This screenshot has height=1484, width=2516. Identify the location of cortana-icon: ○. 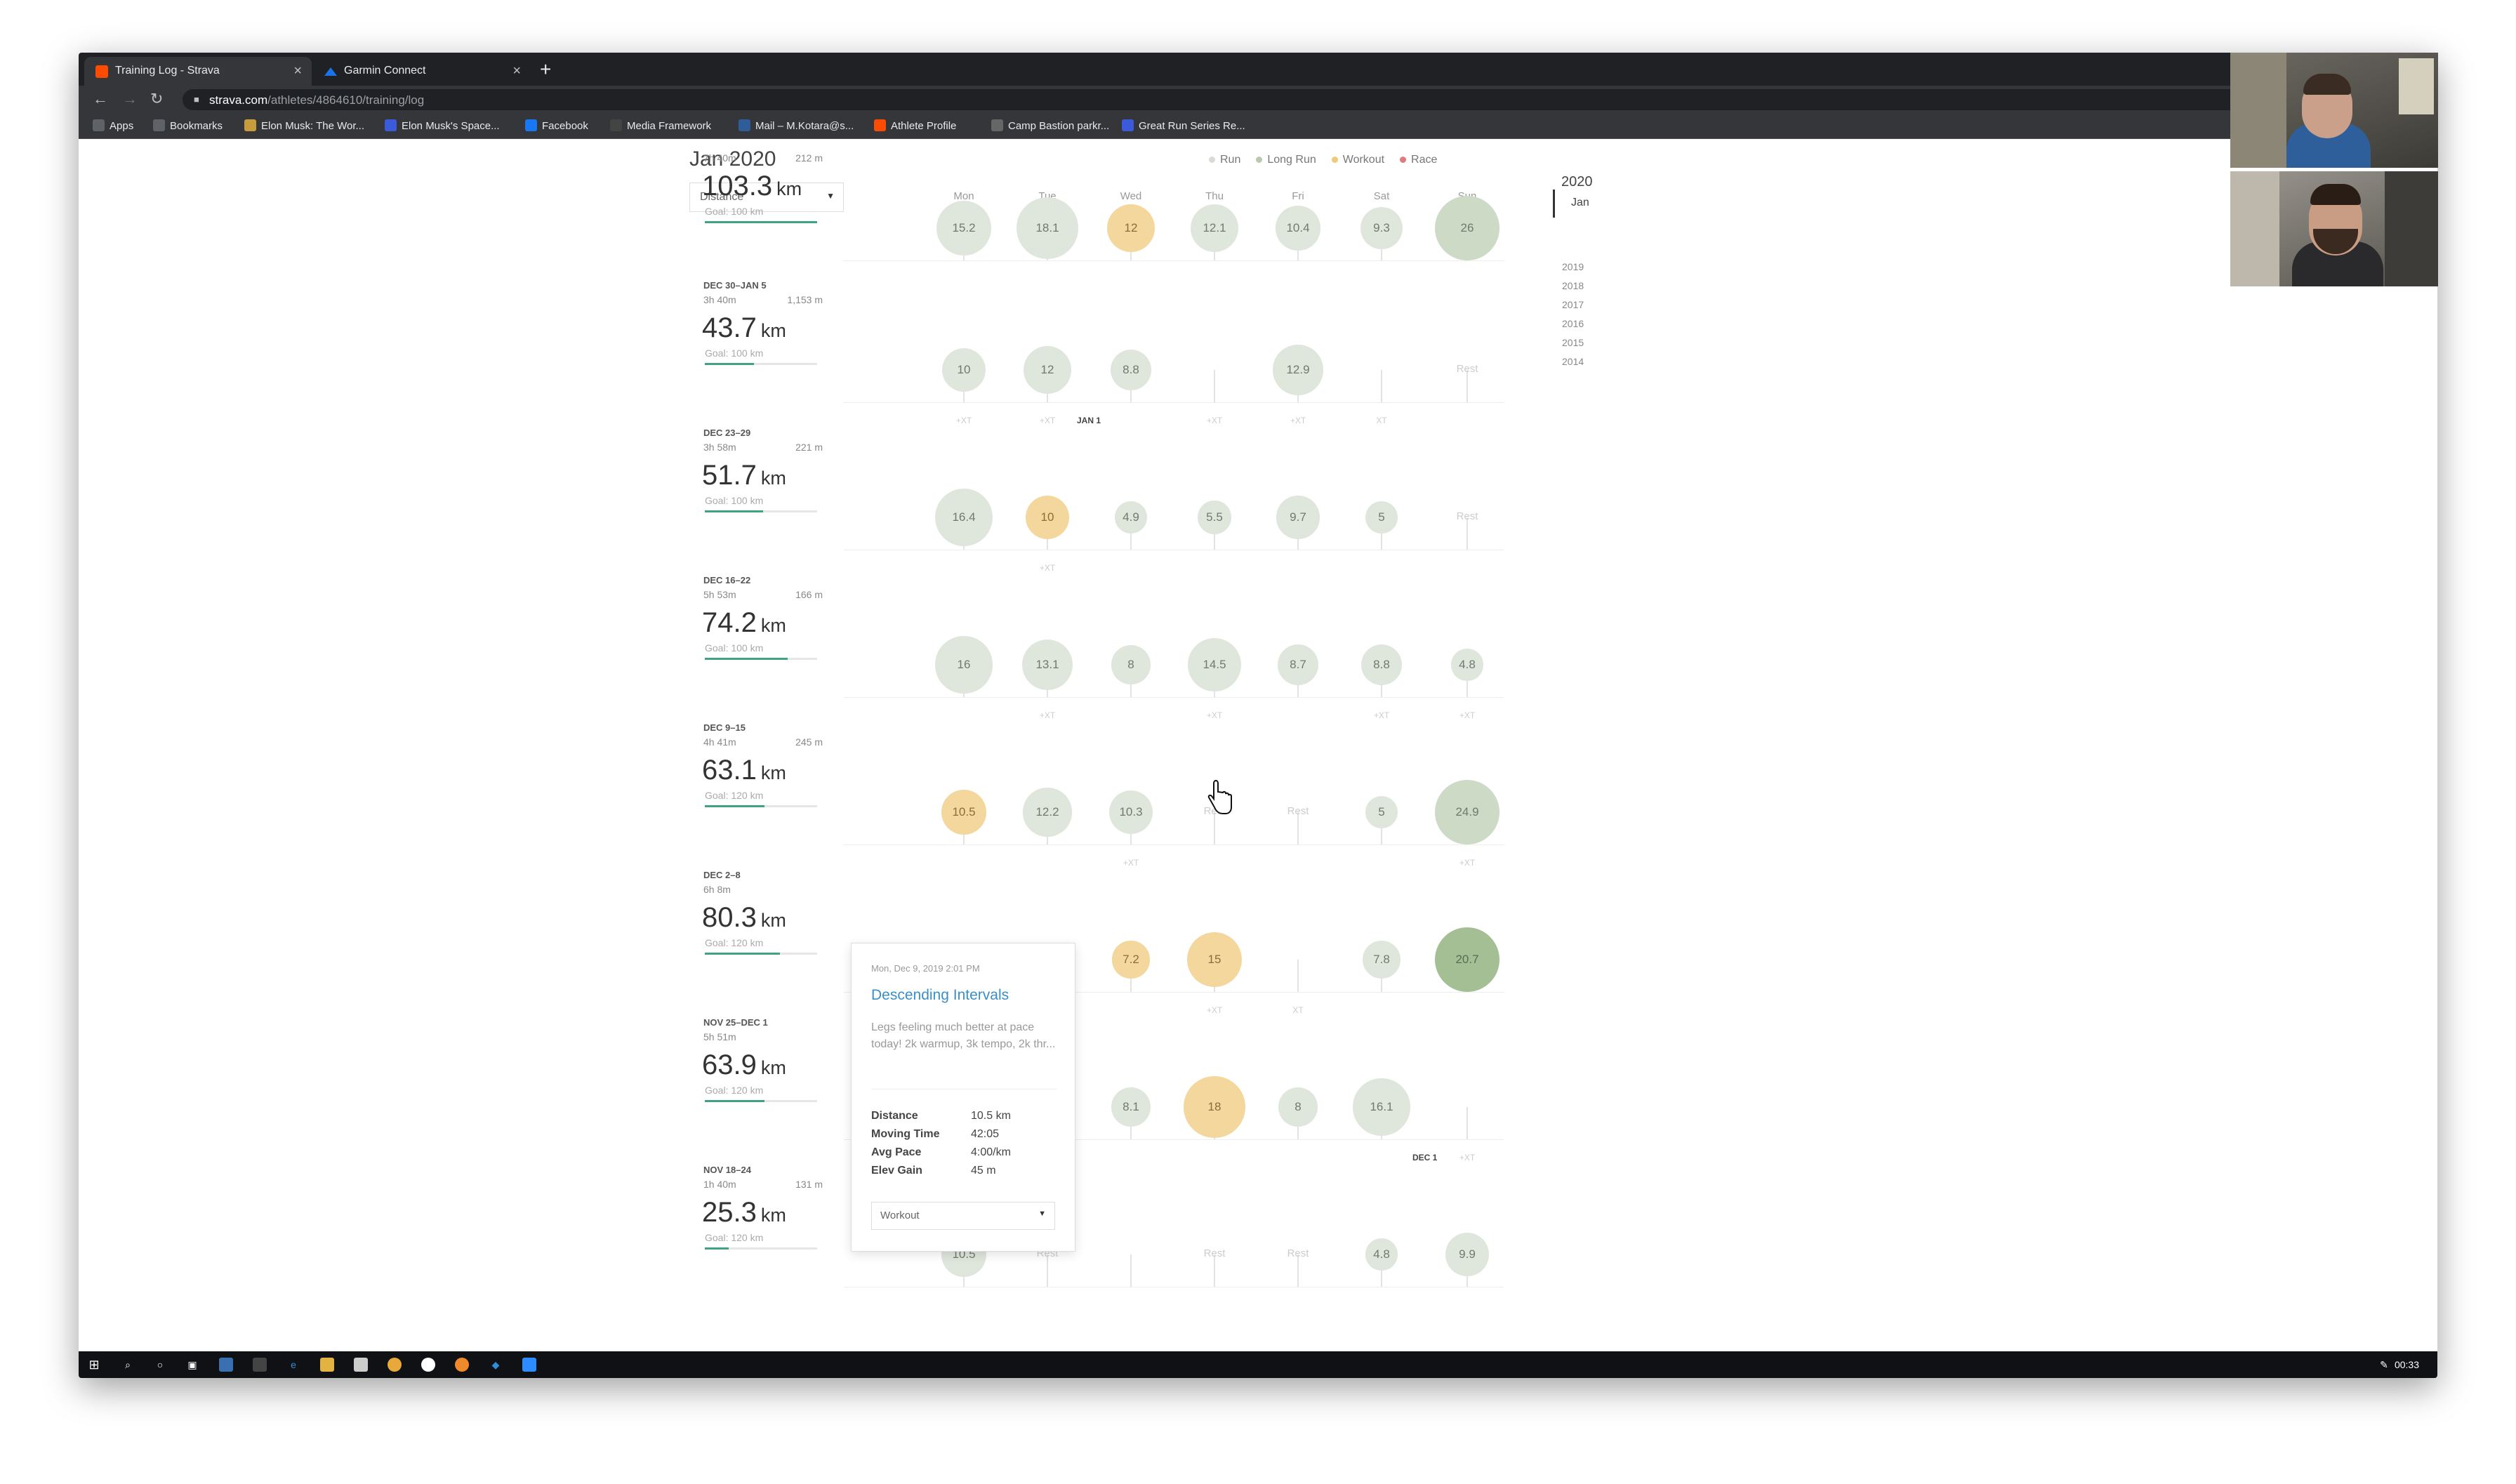
(160, 1365).